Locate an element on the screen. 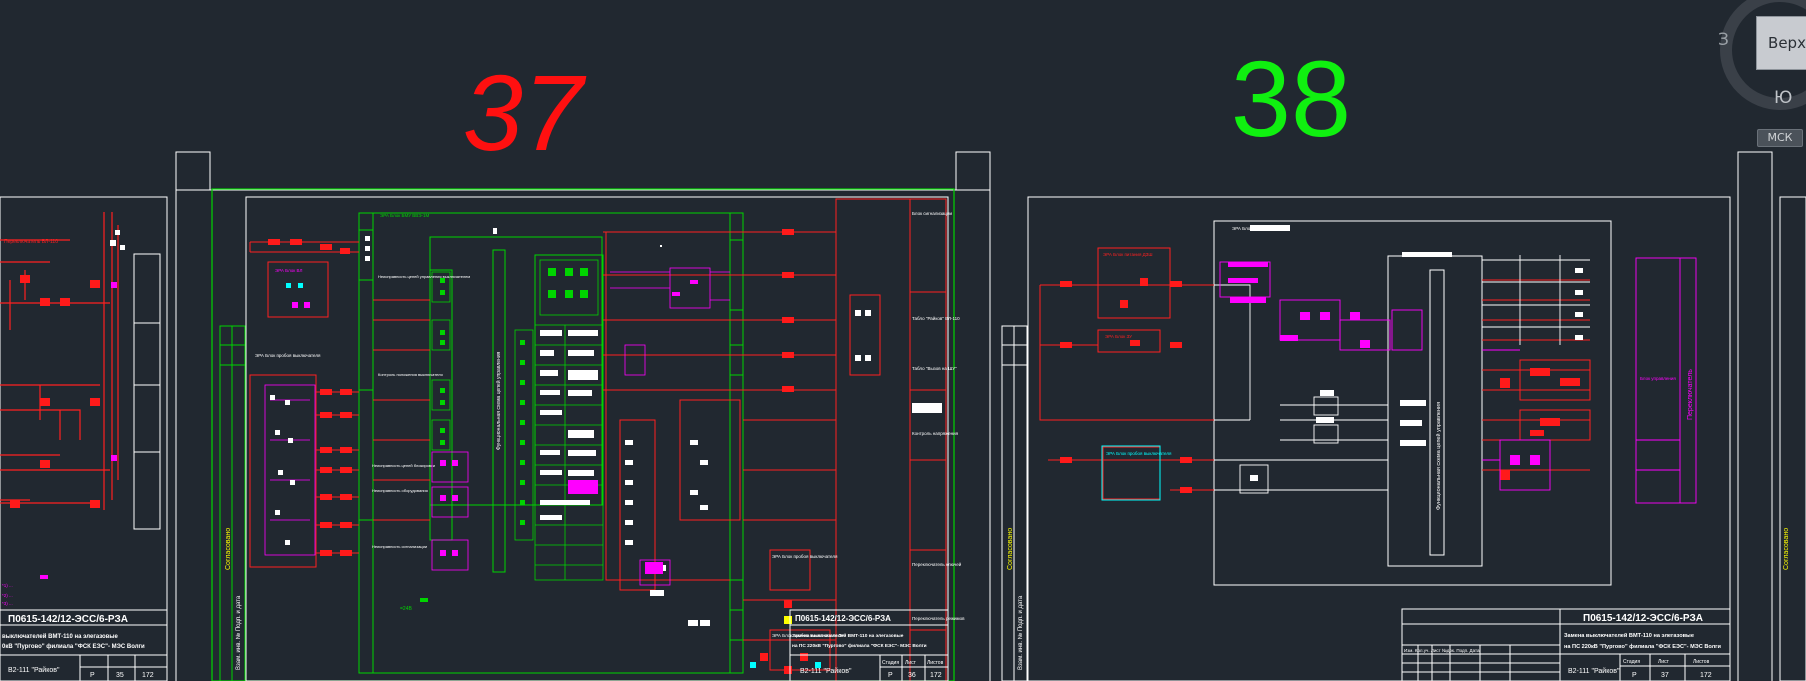 Image resolution: width=1806 pixels, height=681 pixels. left-sheet: 35 is located at coordinates (120, 675).